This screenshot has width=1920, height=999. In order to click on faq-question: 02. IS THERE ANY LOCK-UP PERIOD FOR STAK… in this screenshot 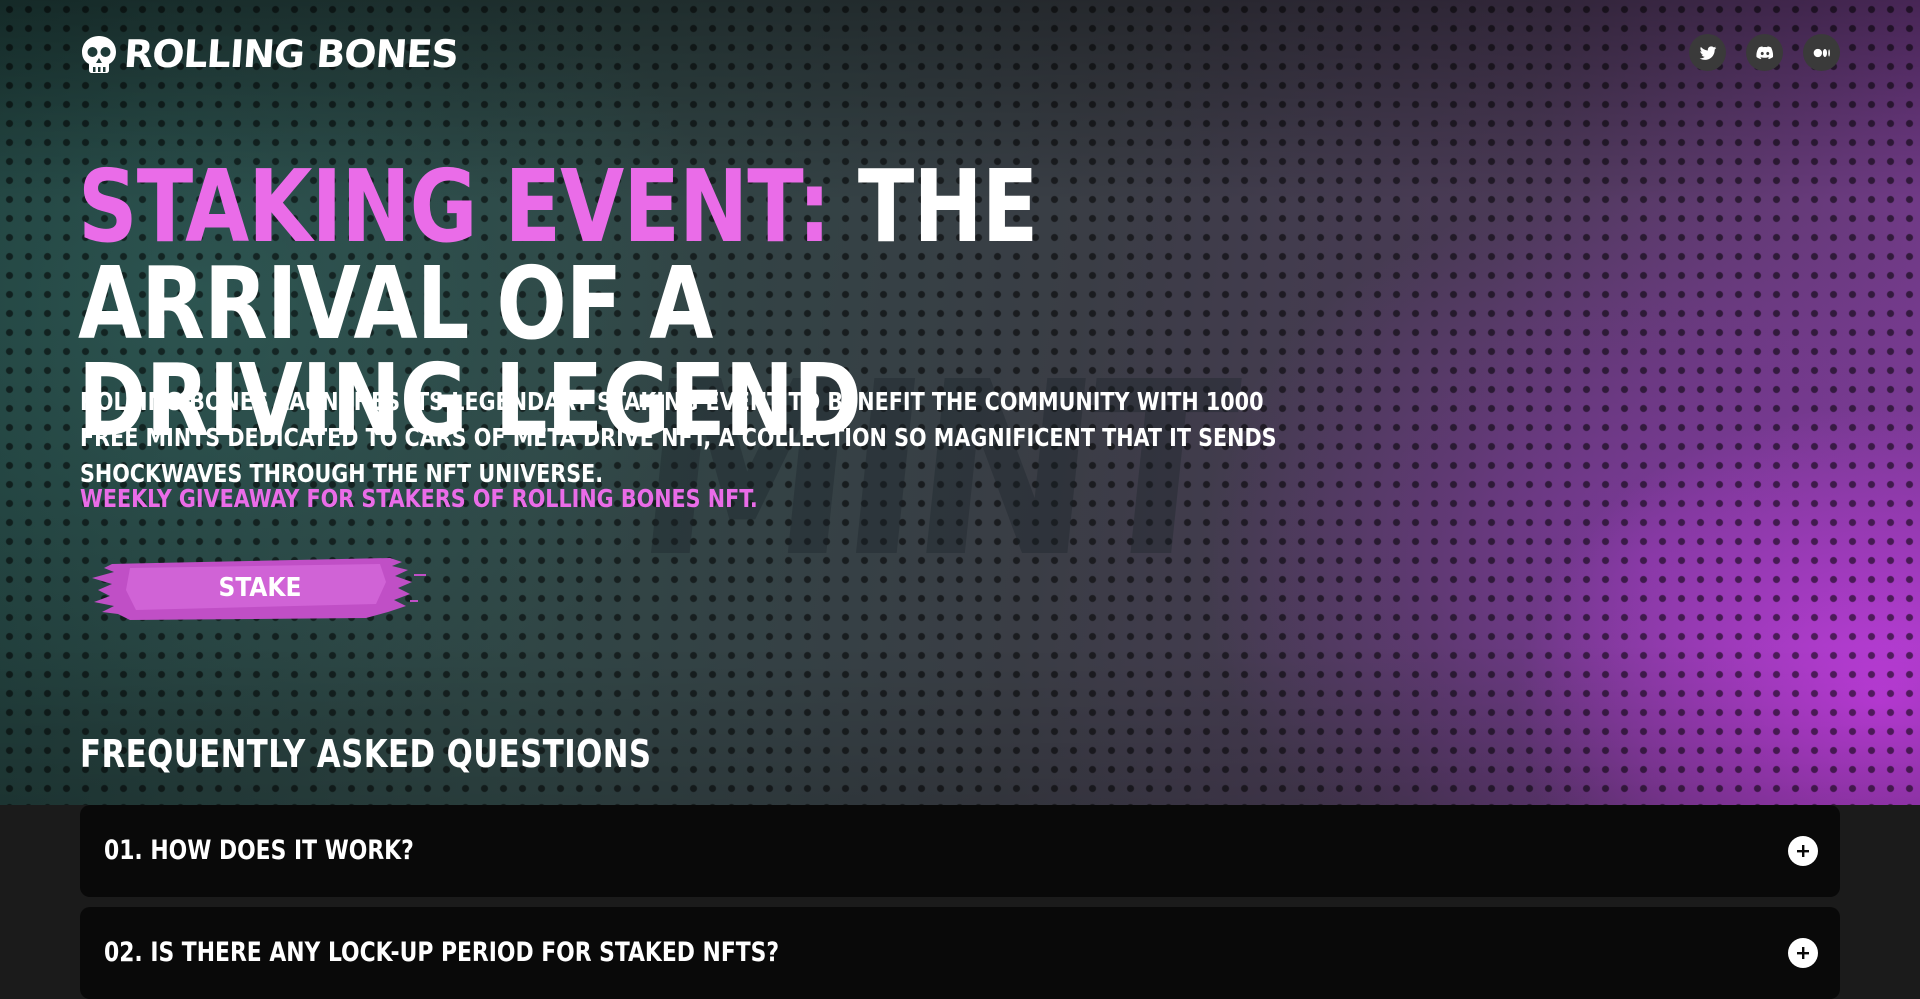, I will do `click(442, 952)`.